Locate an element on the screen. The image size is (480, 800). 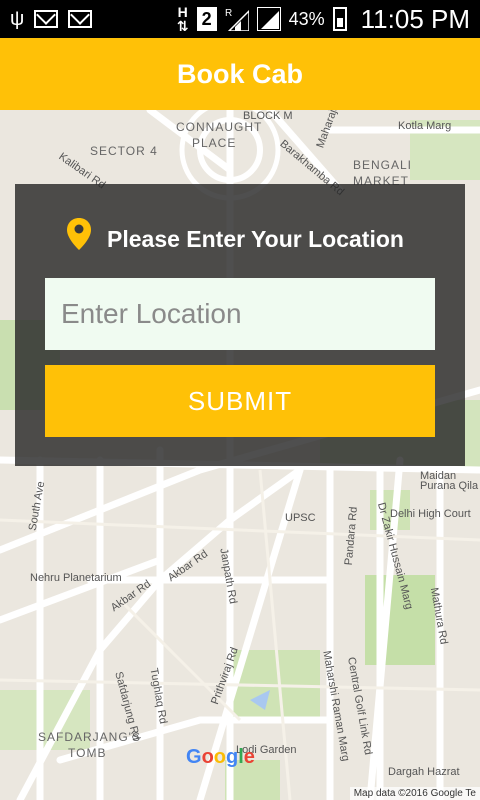
location-pin-icon is located at coordinates (79, 234).